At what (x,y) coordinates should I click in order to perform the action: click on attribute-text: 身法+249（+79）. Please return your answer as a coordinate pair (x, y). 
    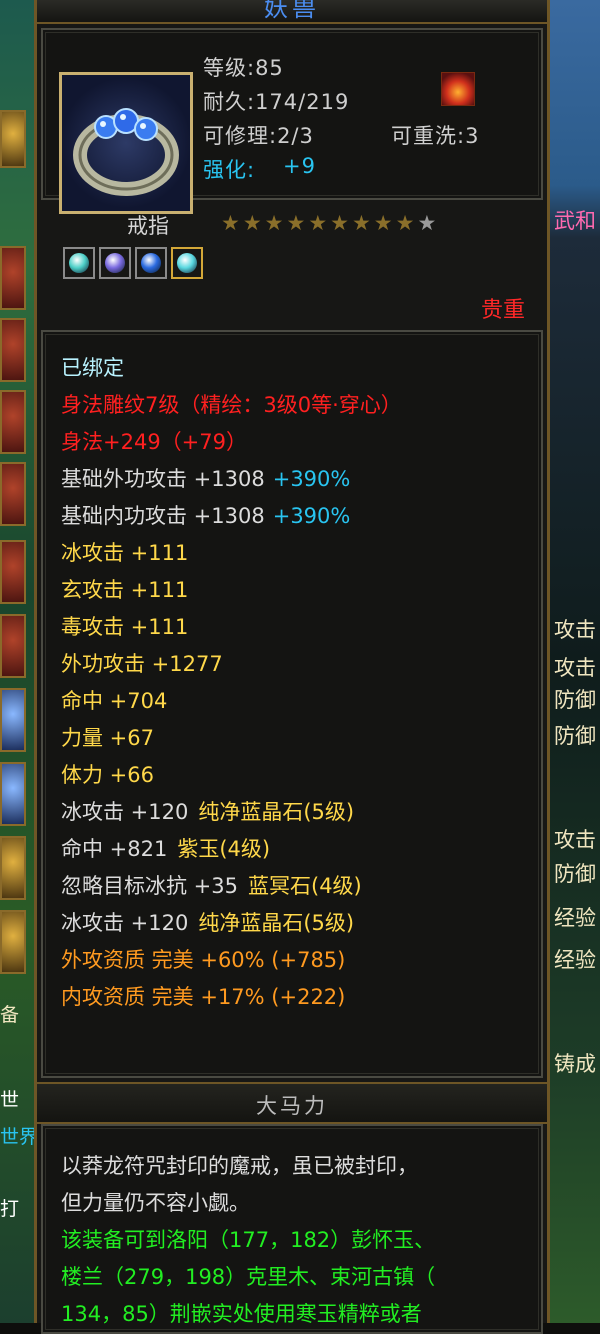
    Looking at the image, I should click on (154, 442).